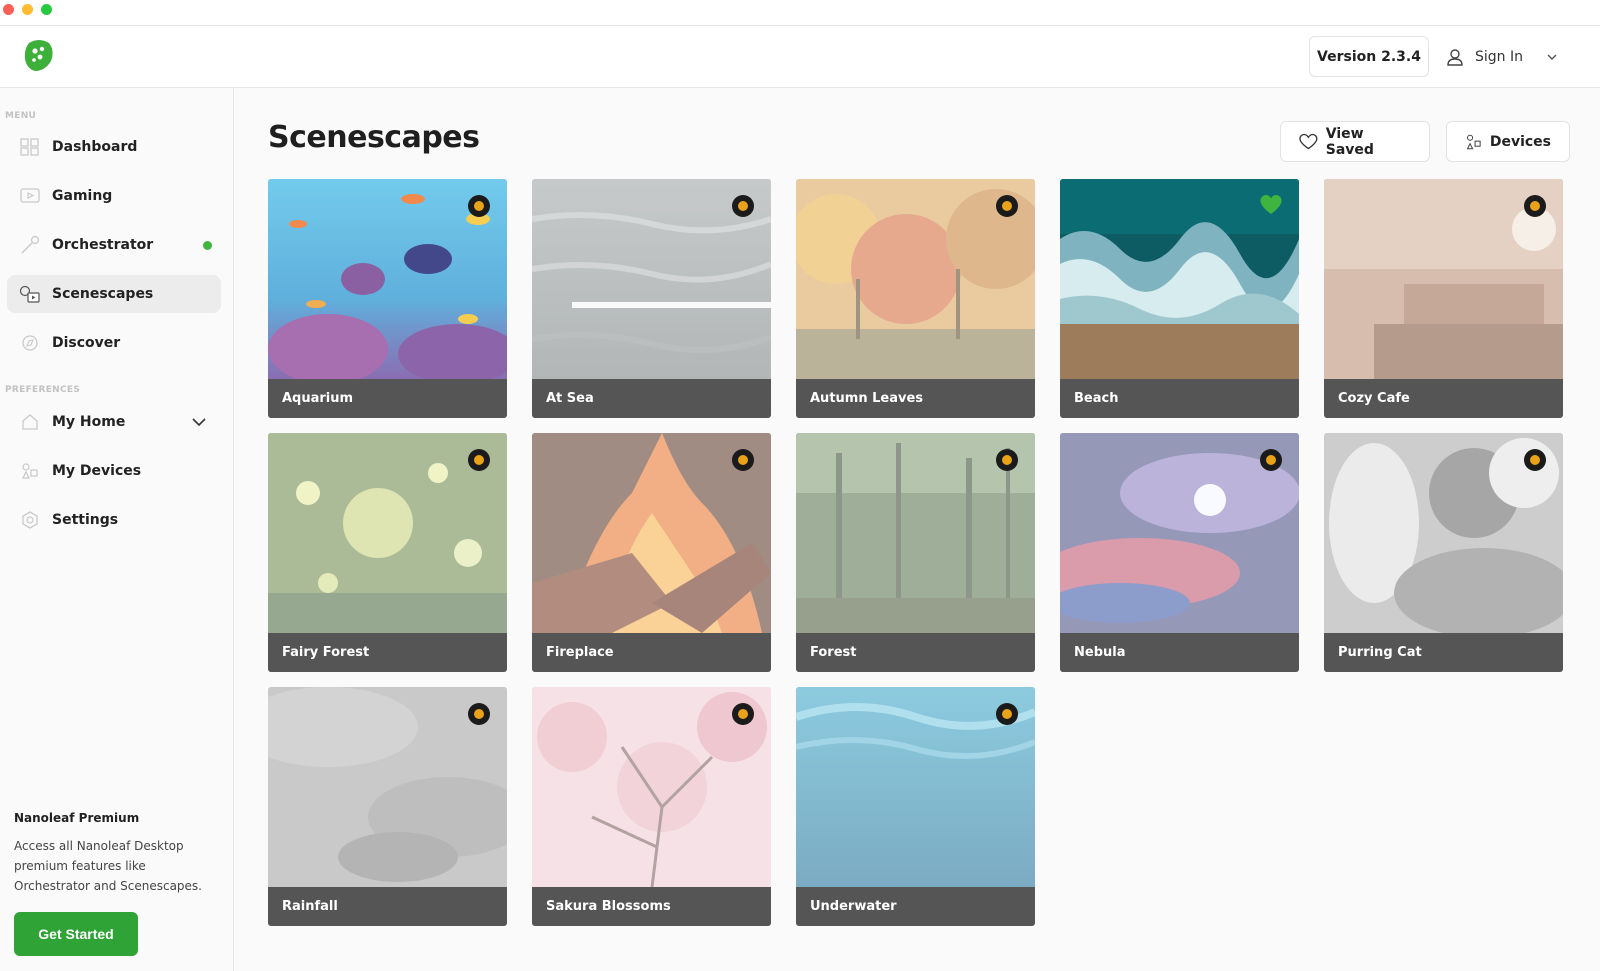 Image resolution: width=1600 pixels, height=971 pixels. Describe the element at coordinates (651, 398) in the screenshot. I see `scene-name: At Sea` at that location.